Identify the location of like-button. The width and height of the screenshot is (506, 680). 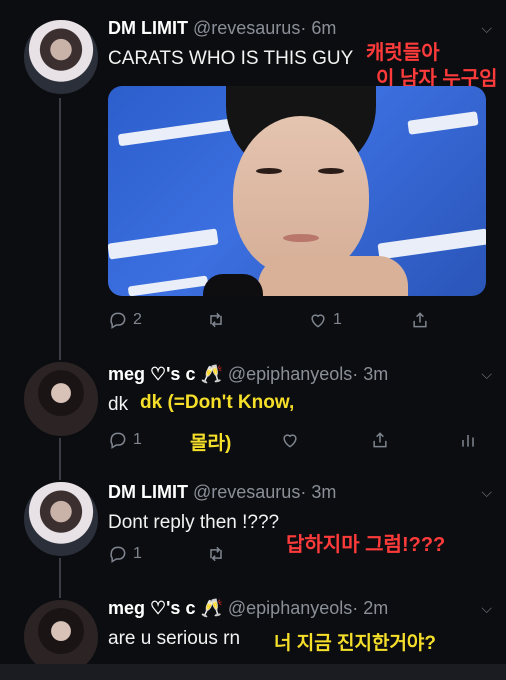
(290, 440).